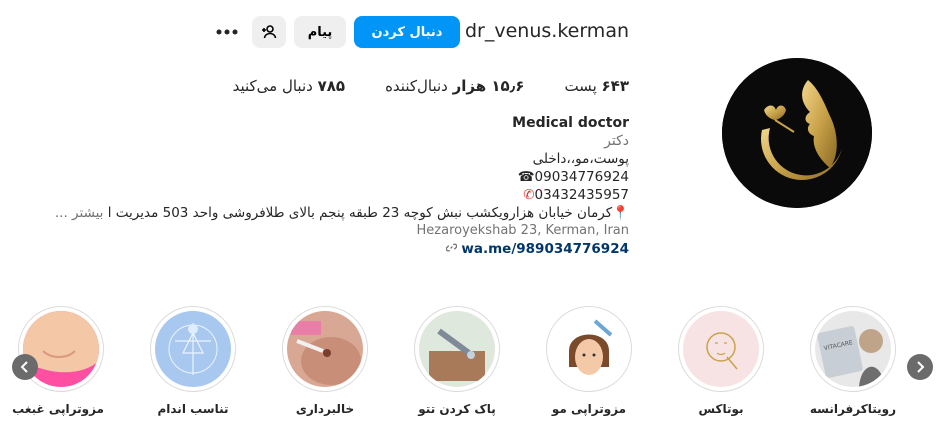 Image resolution: width=942 pixels, height=432 pixels. I want to click on highlight-item: پاک کردن تتو, so click(457, 361).